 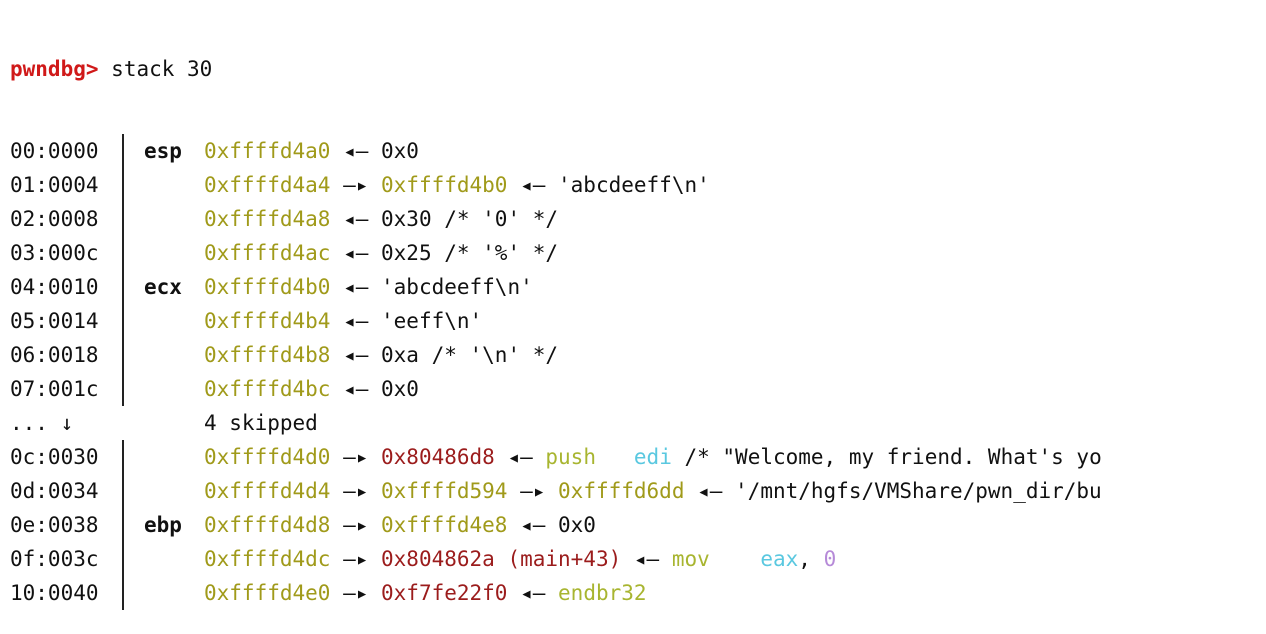 What do you see at coordinates (311, 151) in the screenshot?
I see `stack-value: 0xffffd4a0 ◂— 0x0` at bounding box center [311, 151].